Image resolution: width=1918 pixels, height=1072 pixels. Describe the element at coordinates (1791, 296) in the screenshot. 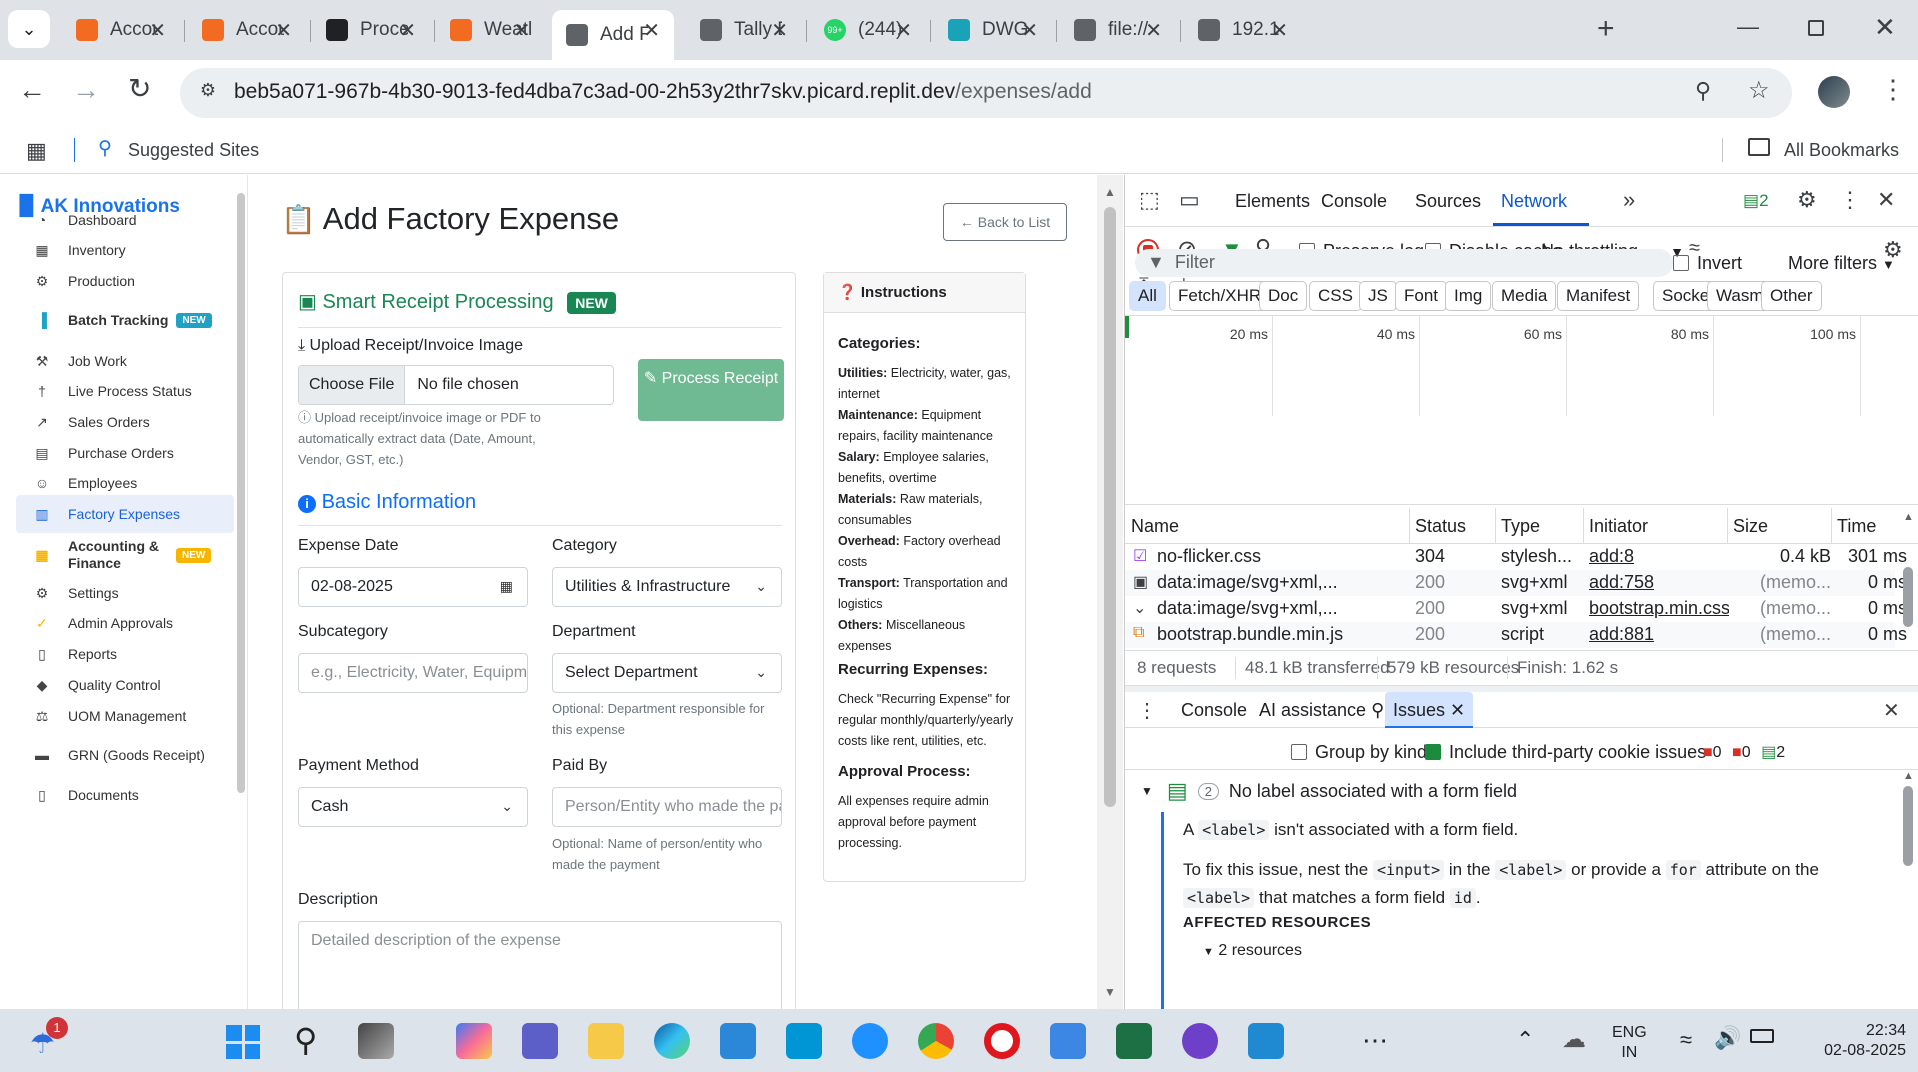

I see `type-filter-other: Other` at that location.